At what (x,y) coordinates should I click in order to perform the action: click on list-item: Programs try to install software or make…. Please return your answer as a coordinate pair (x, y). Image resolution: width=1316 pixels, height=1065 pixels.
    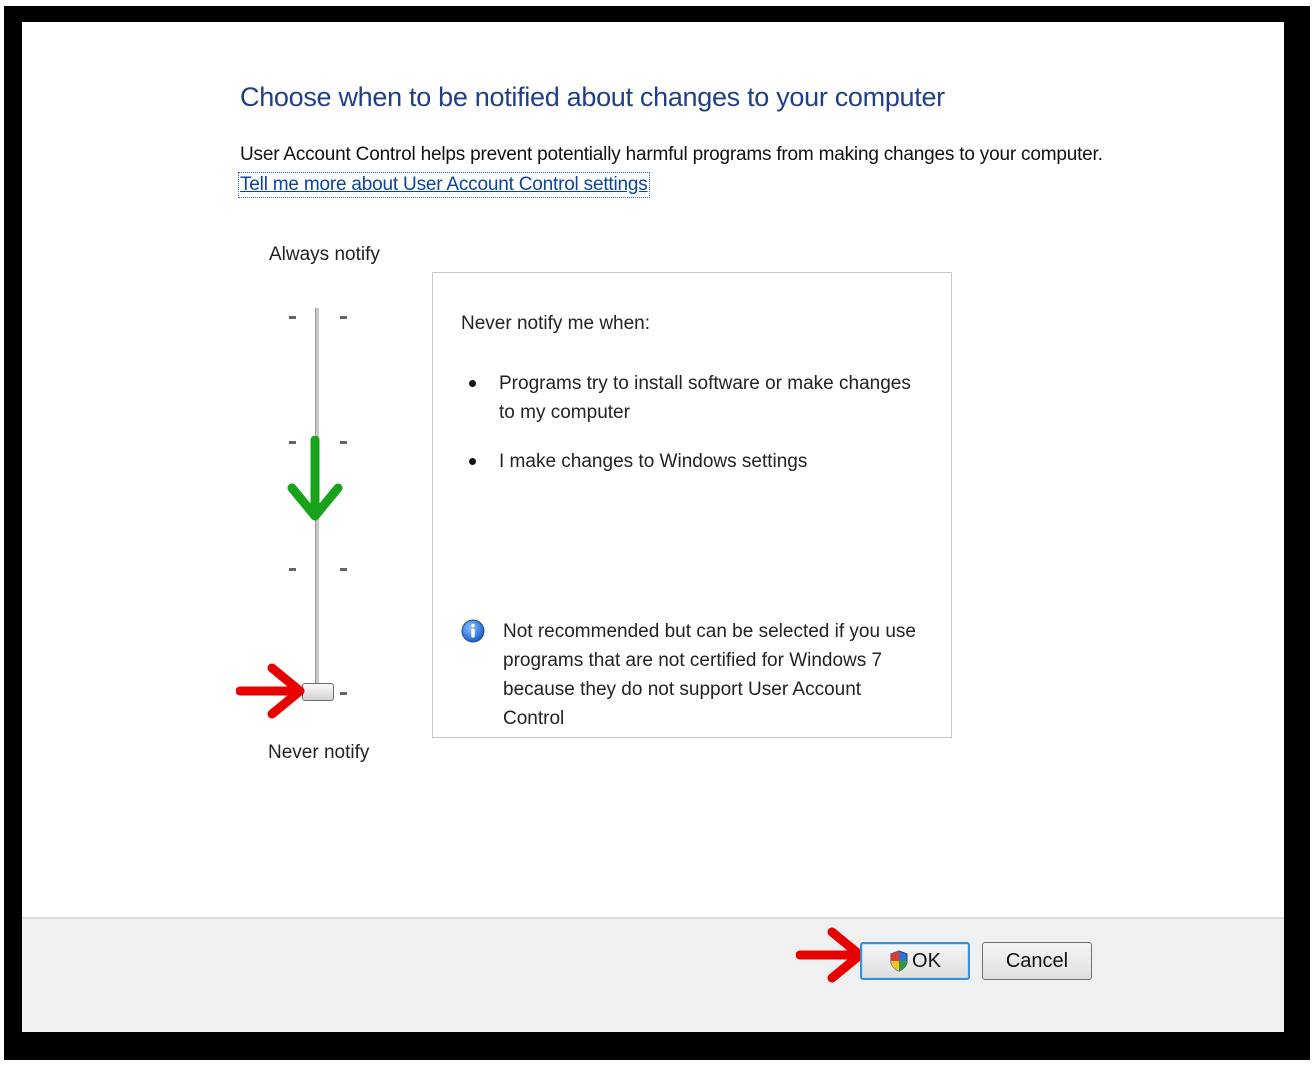
    Looking at the image, I should click on (686, 399).